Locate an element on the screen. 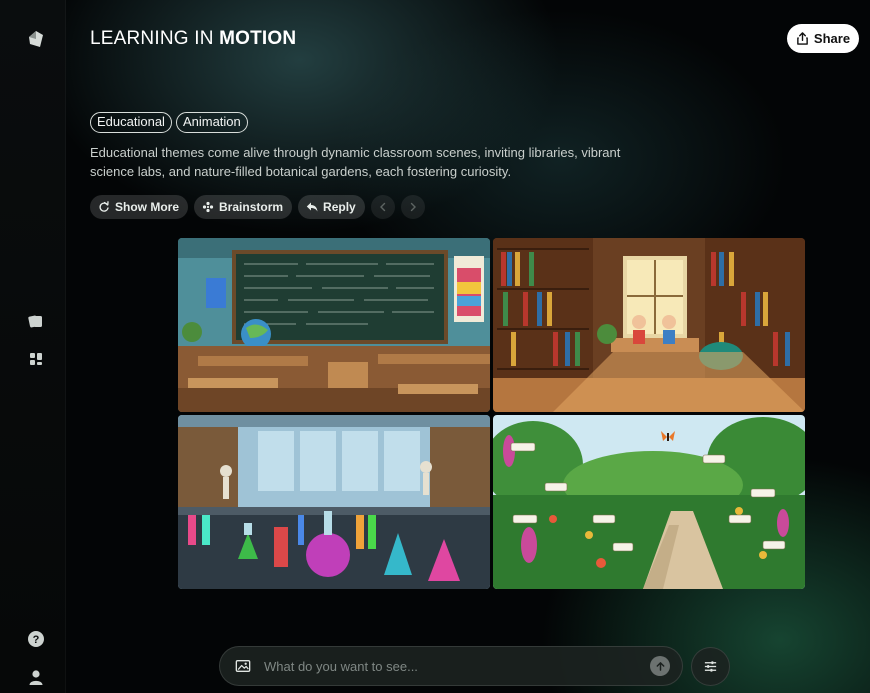 This screenshot has height=693, width=870. reply-button: Reply is located at coordinates (331, 207).